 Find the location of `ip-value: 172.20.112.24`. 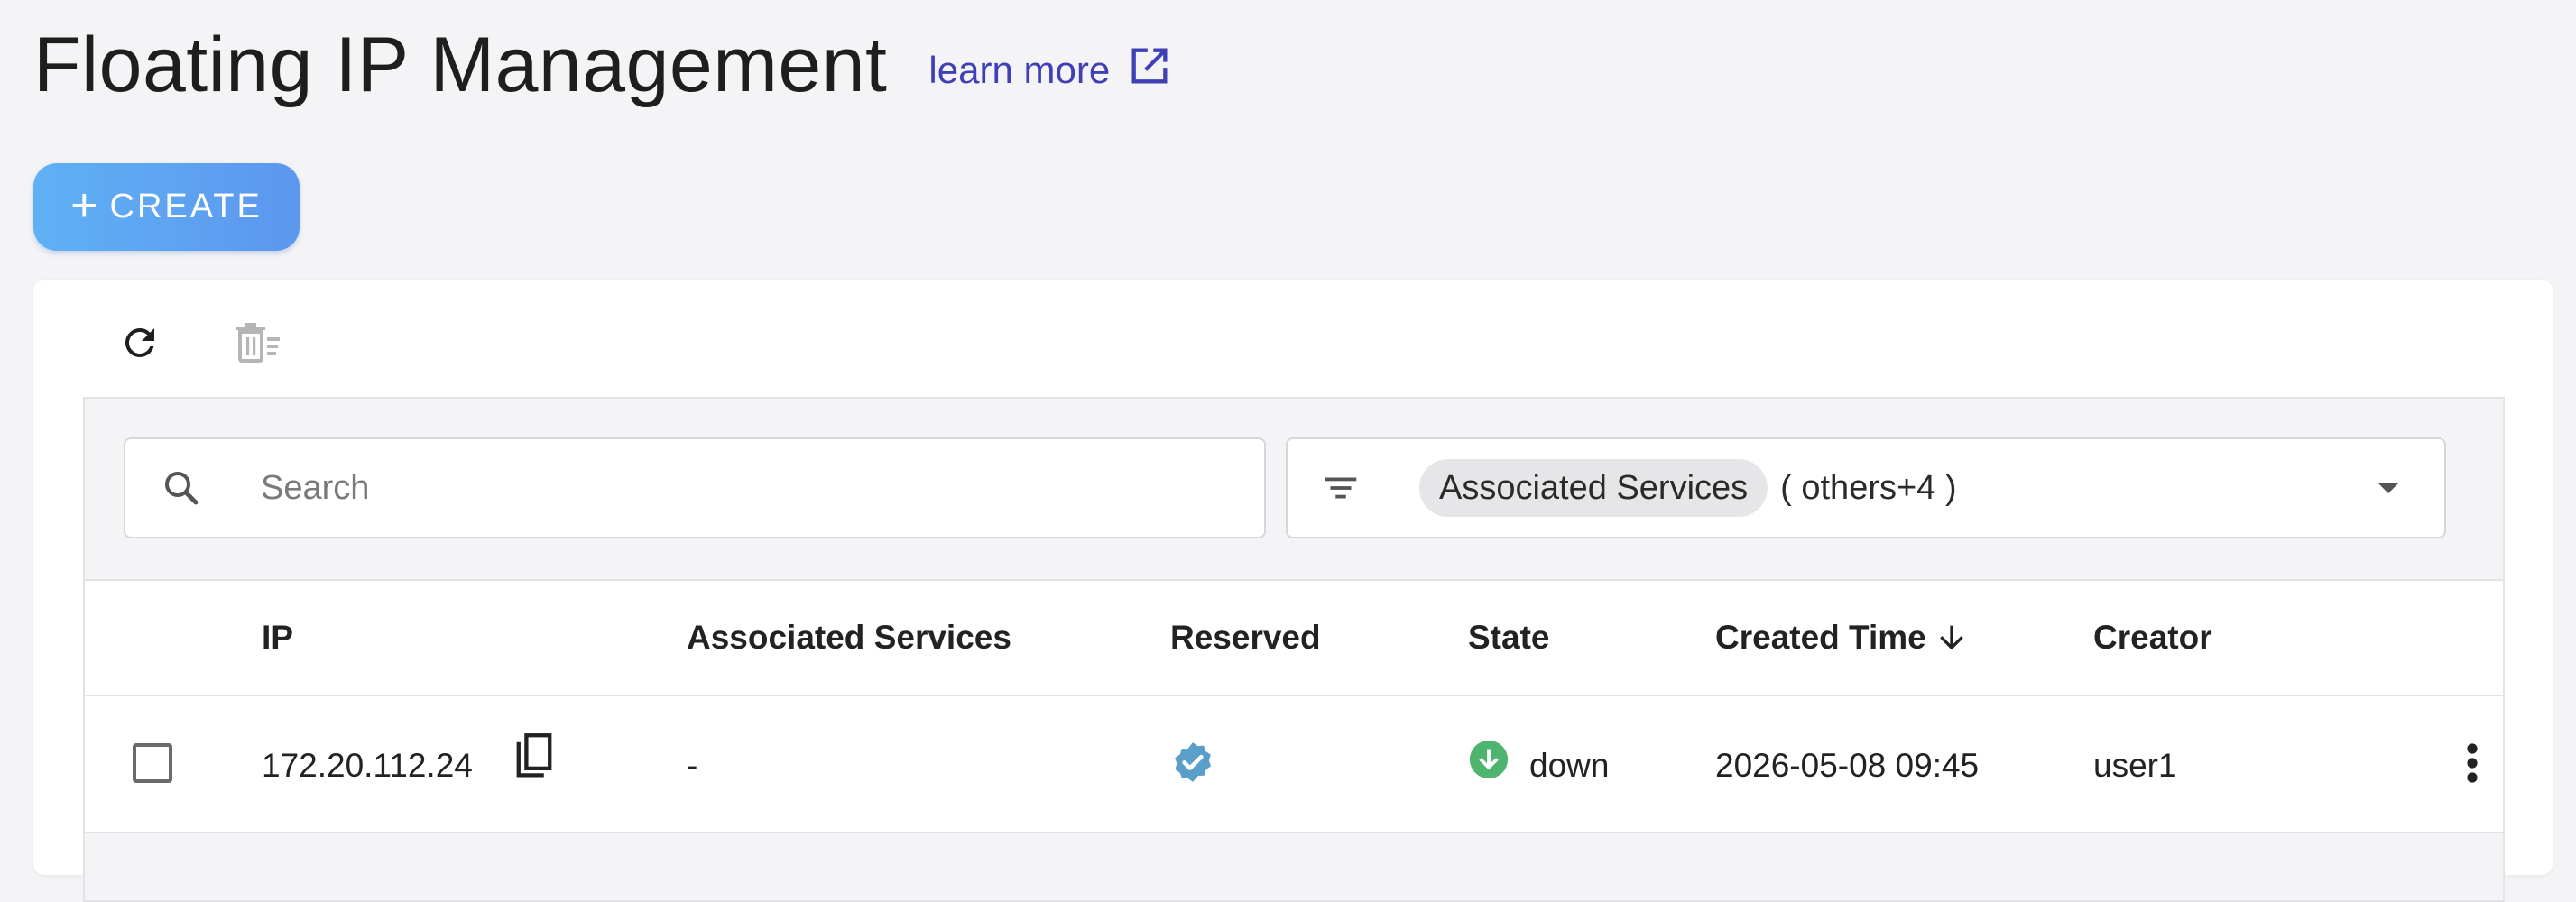

ip-value: 172.20.112.24 is located at coordinates (367, 765).